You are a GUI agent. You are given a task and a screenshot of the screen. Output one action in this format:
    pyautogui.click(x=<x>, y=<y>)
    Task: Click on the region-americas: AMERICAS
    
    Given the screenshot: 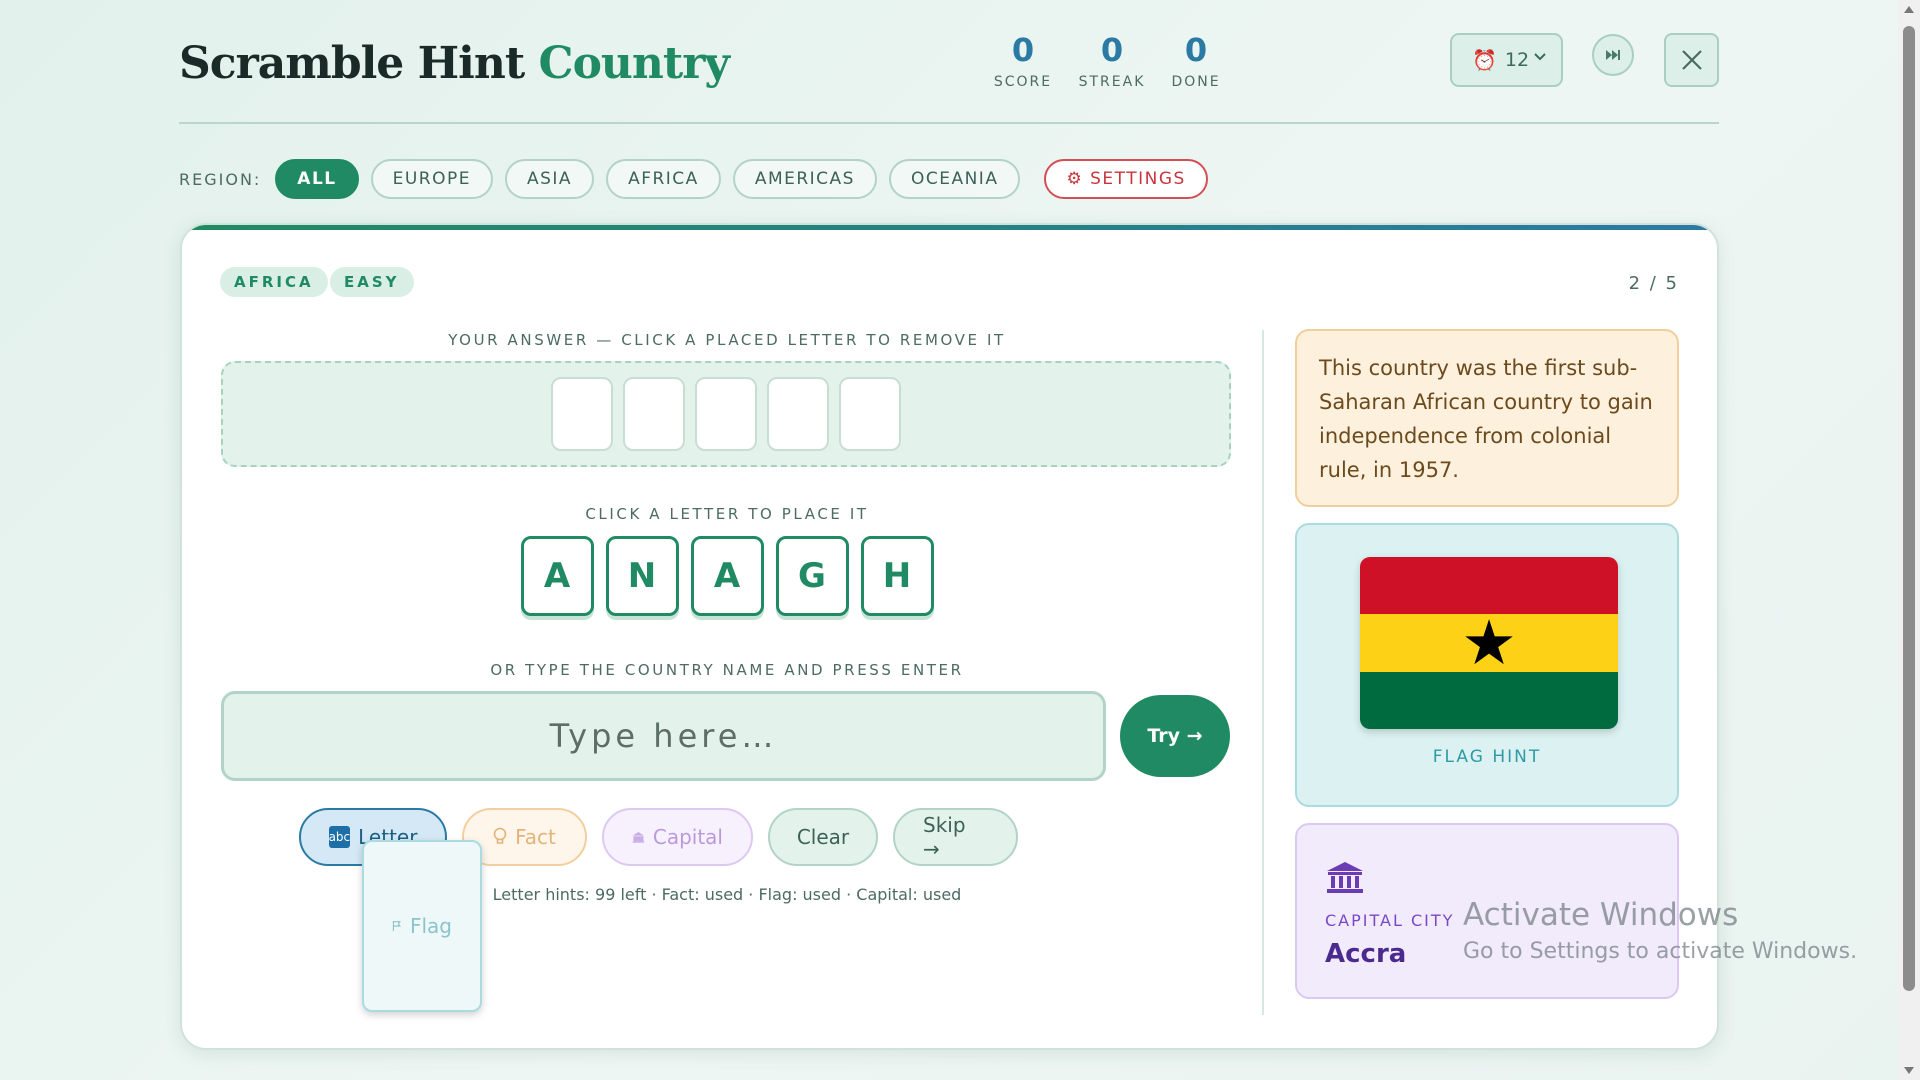 What is the action you would take?
    pyautogui.click(x=804, y=179)
    